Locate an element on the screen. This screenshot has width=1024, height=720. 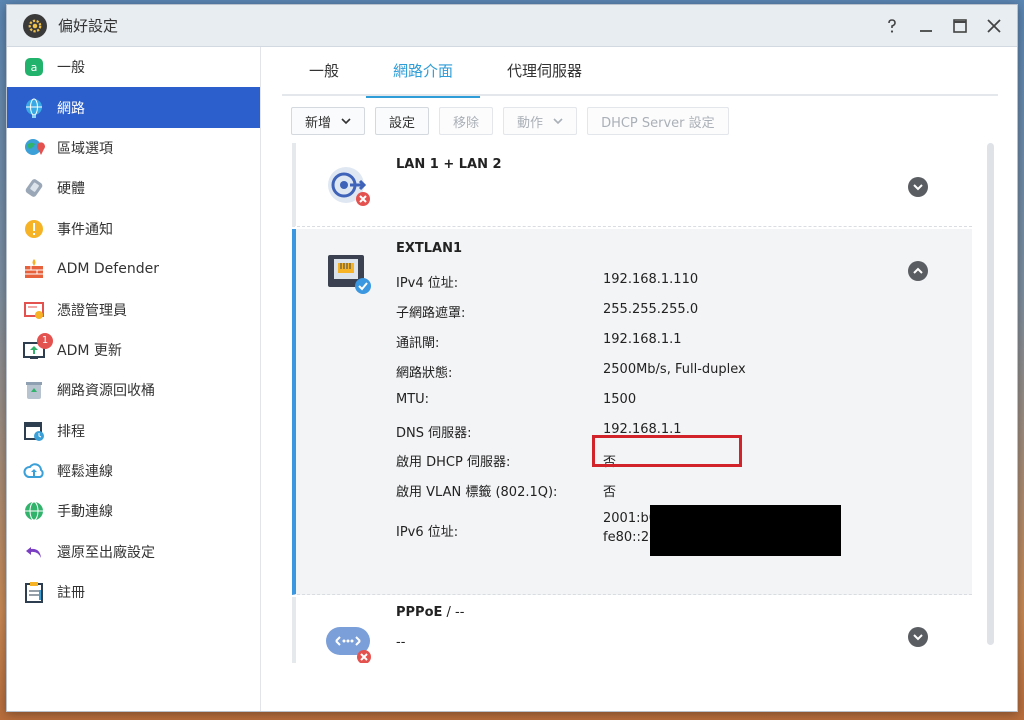
sidebar-item-label: 輕鬆連線 is located at coordinates (85, 472).